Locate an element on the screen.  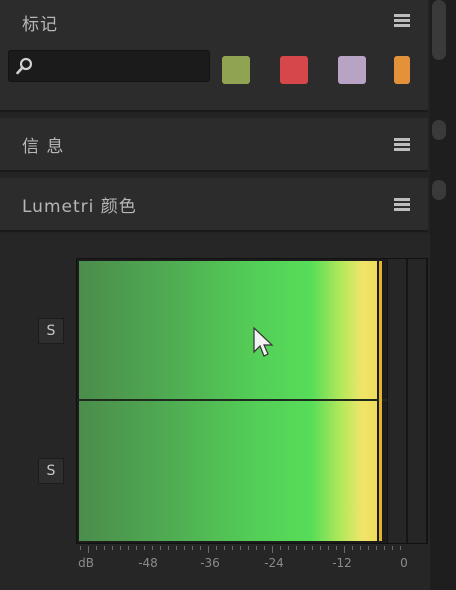
scale-label: dB is located at coordinates (86, 563).